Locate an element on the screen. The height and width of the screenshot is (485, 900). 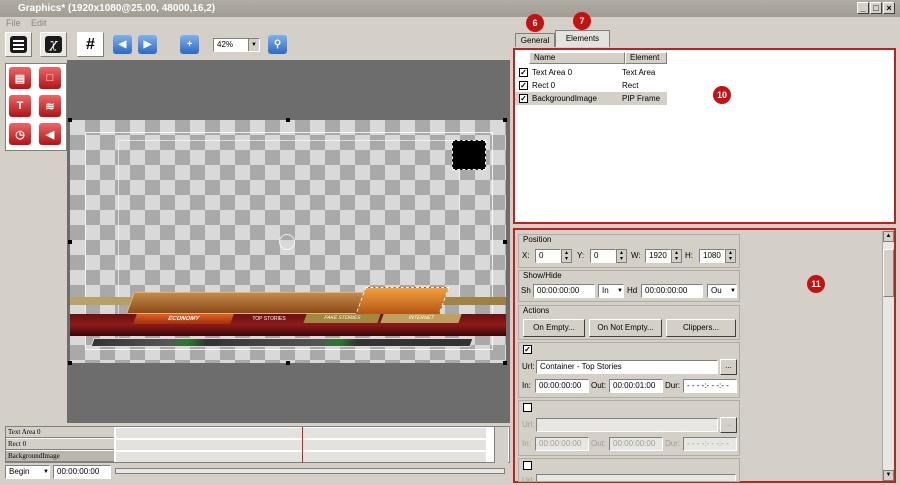
hide-label: Hd is located at coordinates (632, 290).